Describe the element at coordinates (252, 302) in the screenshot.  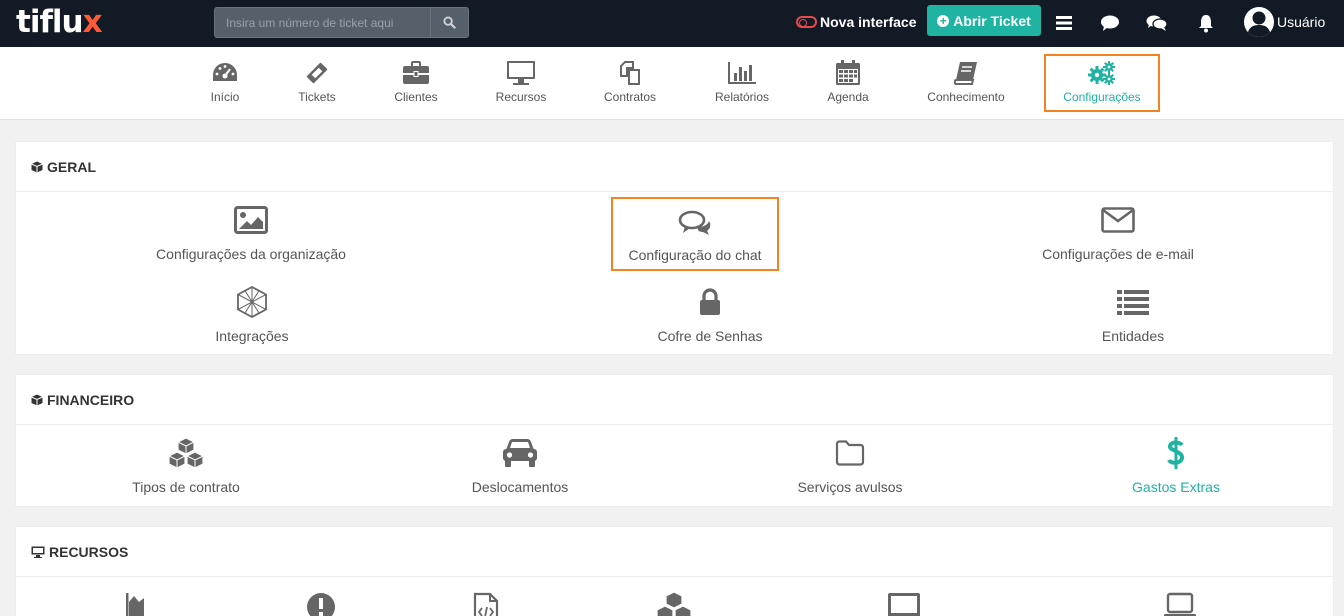
I see `hexagon-network-icon` at that location.